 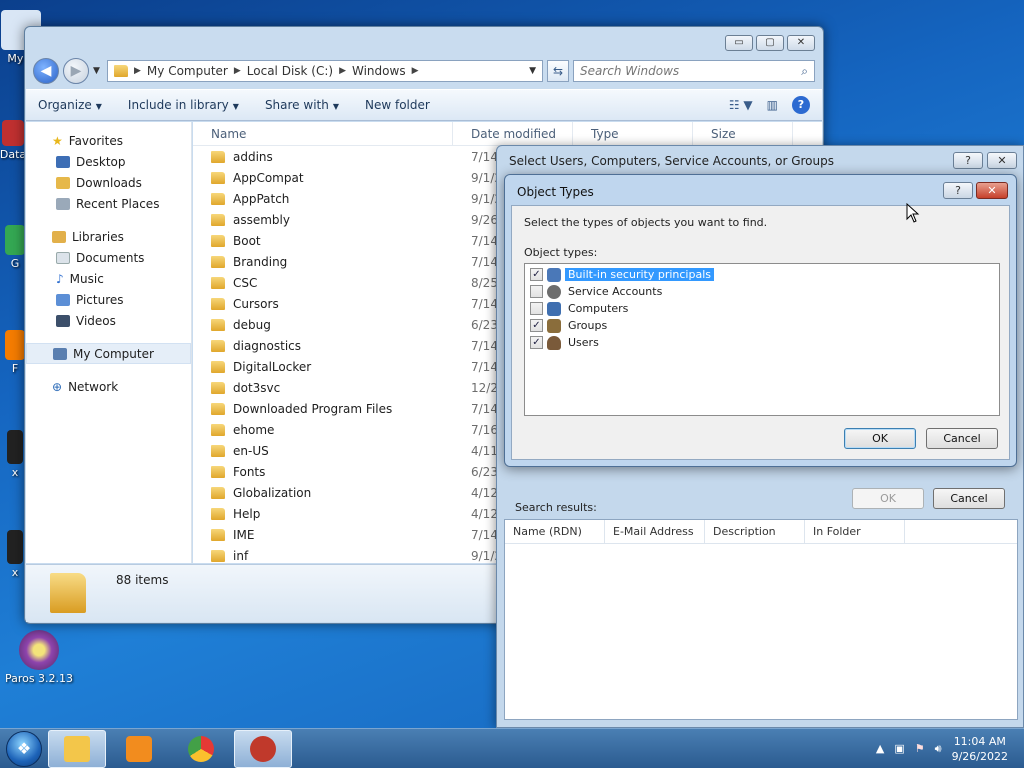 What do you see at coordinates (108, 203) in the screenshot?
I see `nav-recent-places: Recent Places` at bounding box center [108, 203].